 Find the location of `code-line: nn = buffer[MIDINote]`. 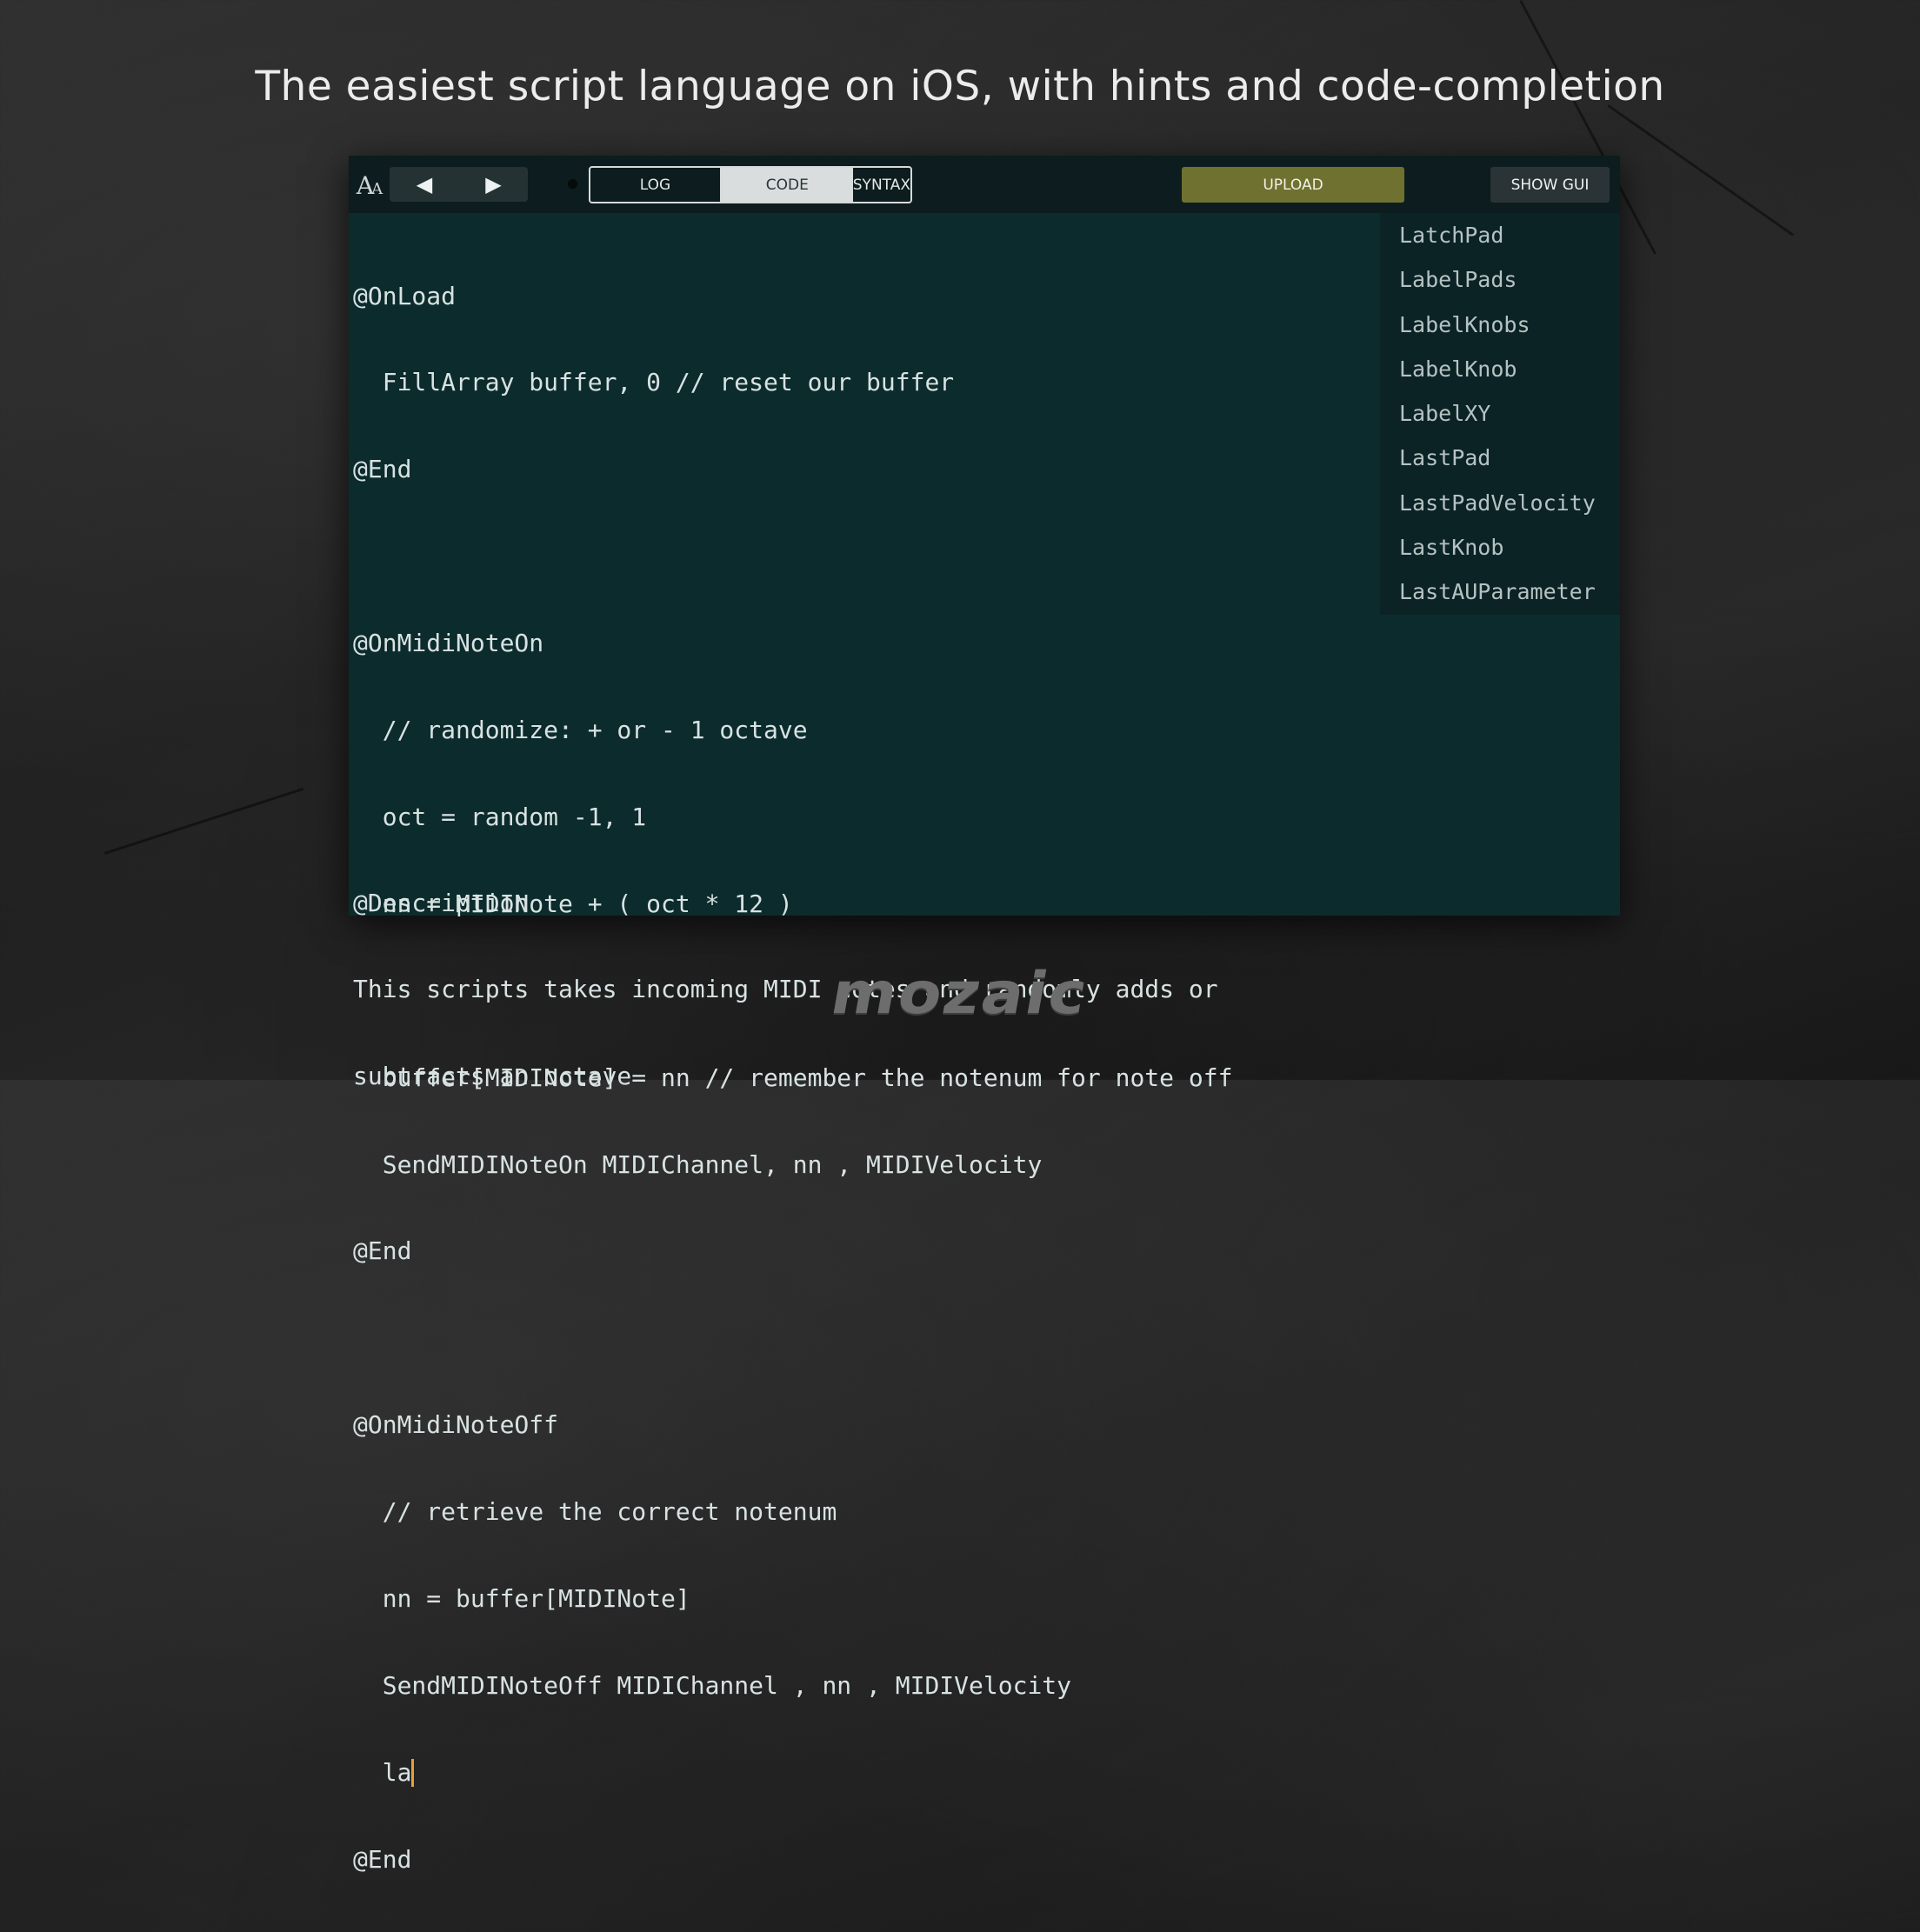

code-line: nn = buffer[MIDINote] is located at coordinates (521, 1598).